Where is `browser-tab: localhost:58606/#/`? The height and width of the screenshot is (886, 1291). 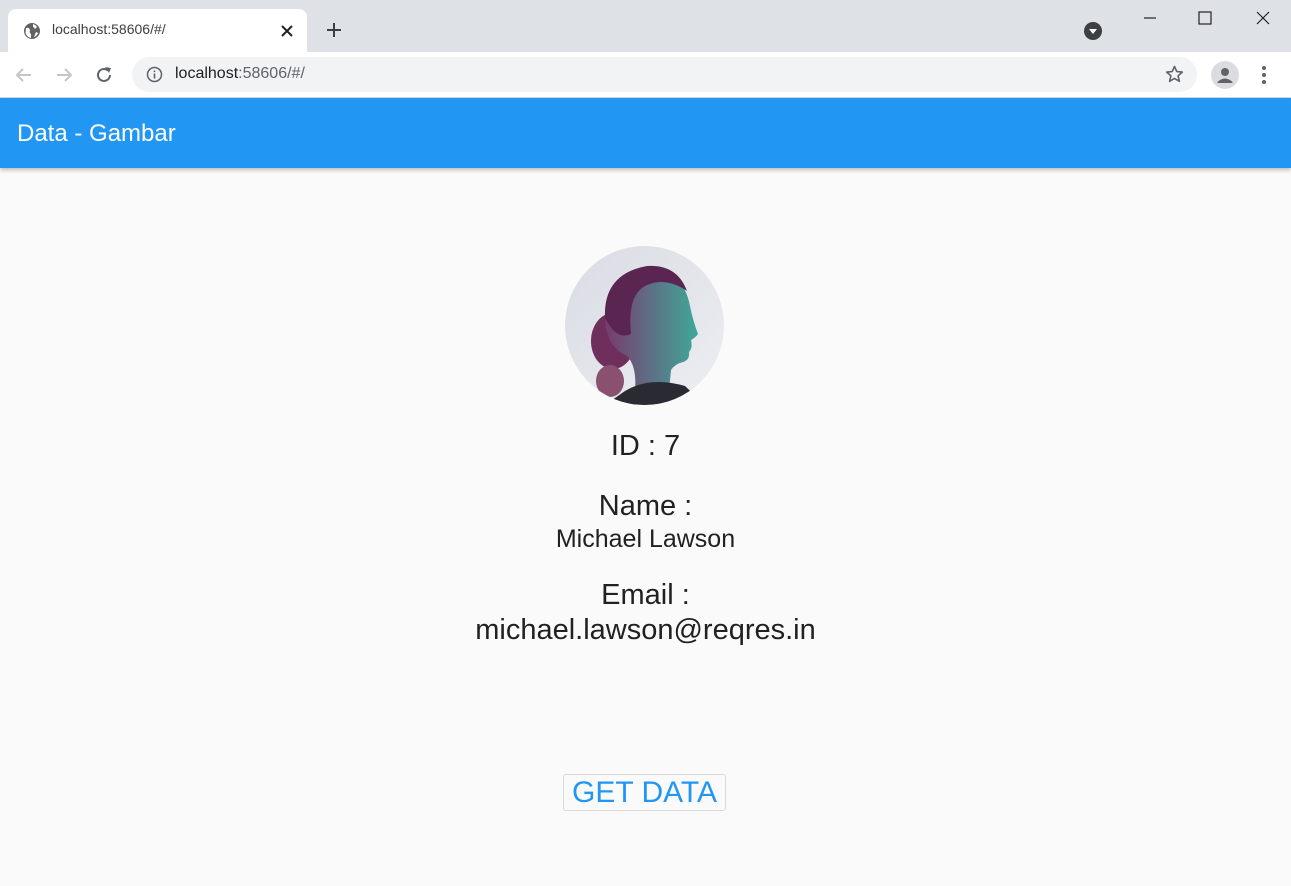
browser-tab: localhost:58606/#/ is located at coordinates (157, 30).